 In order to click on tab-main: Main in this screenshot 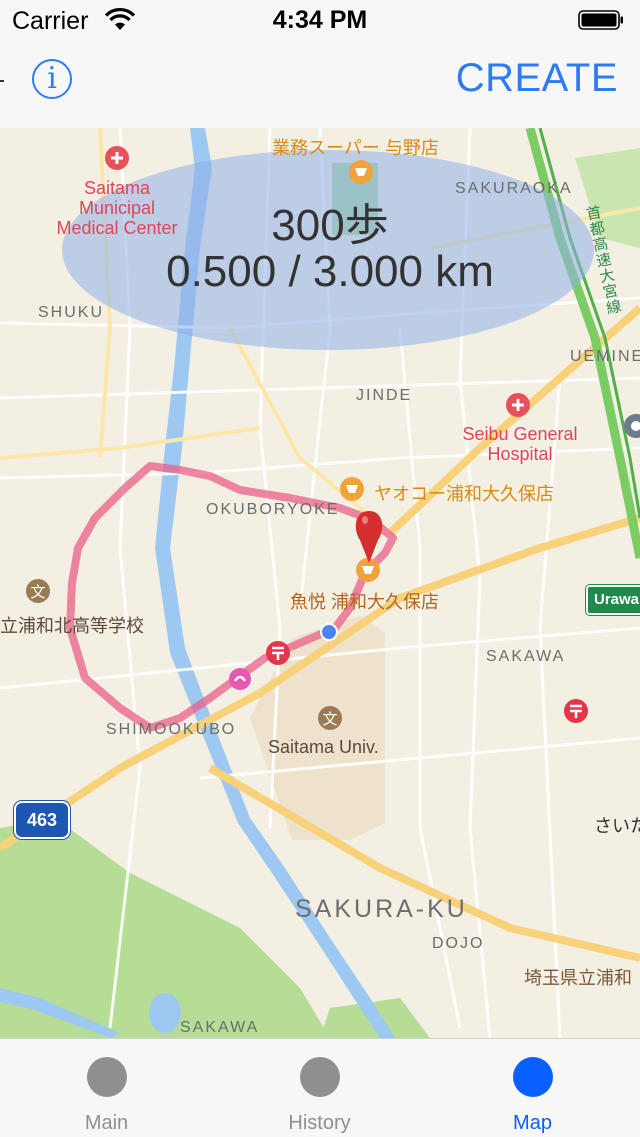, I will do `click(106, 1088)`.